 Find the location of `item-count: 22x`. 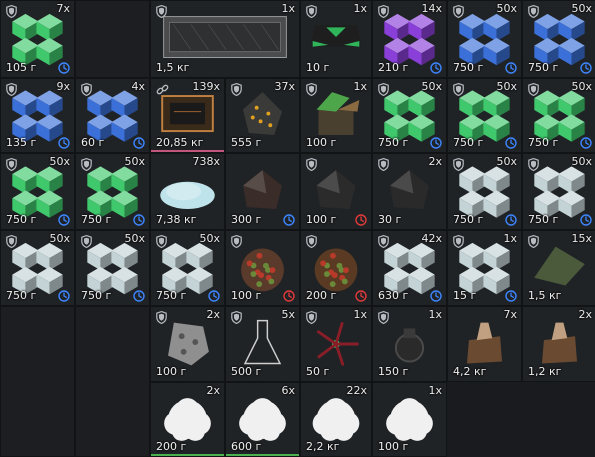

item-count: 22x is located at coordinates (356, 390).